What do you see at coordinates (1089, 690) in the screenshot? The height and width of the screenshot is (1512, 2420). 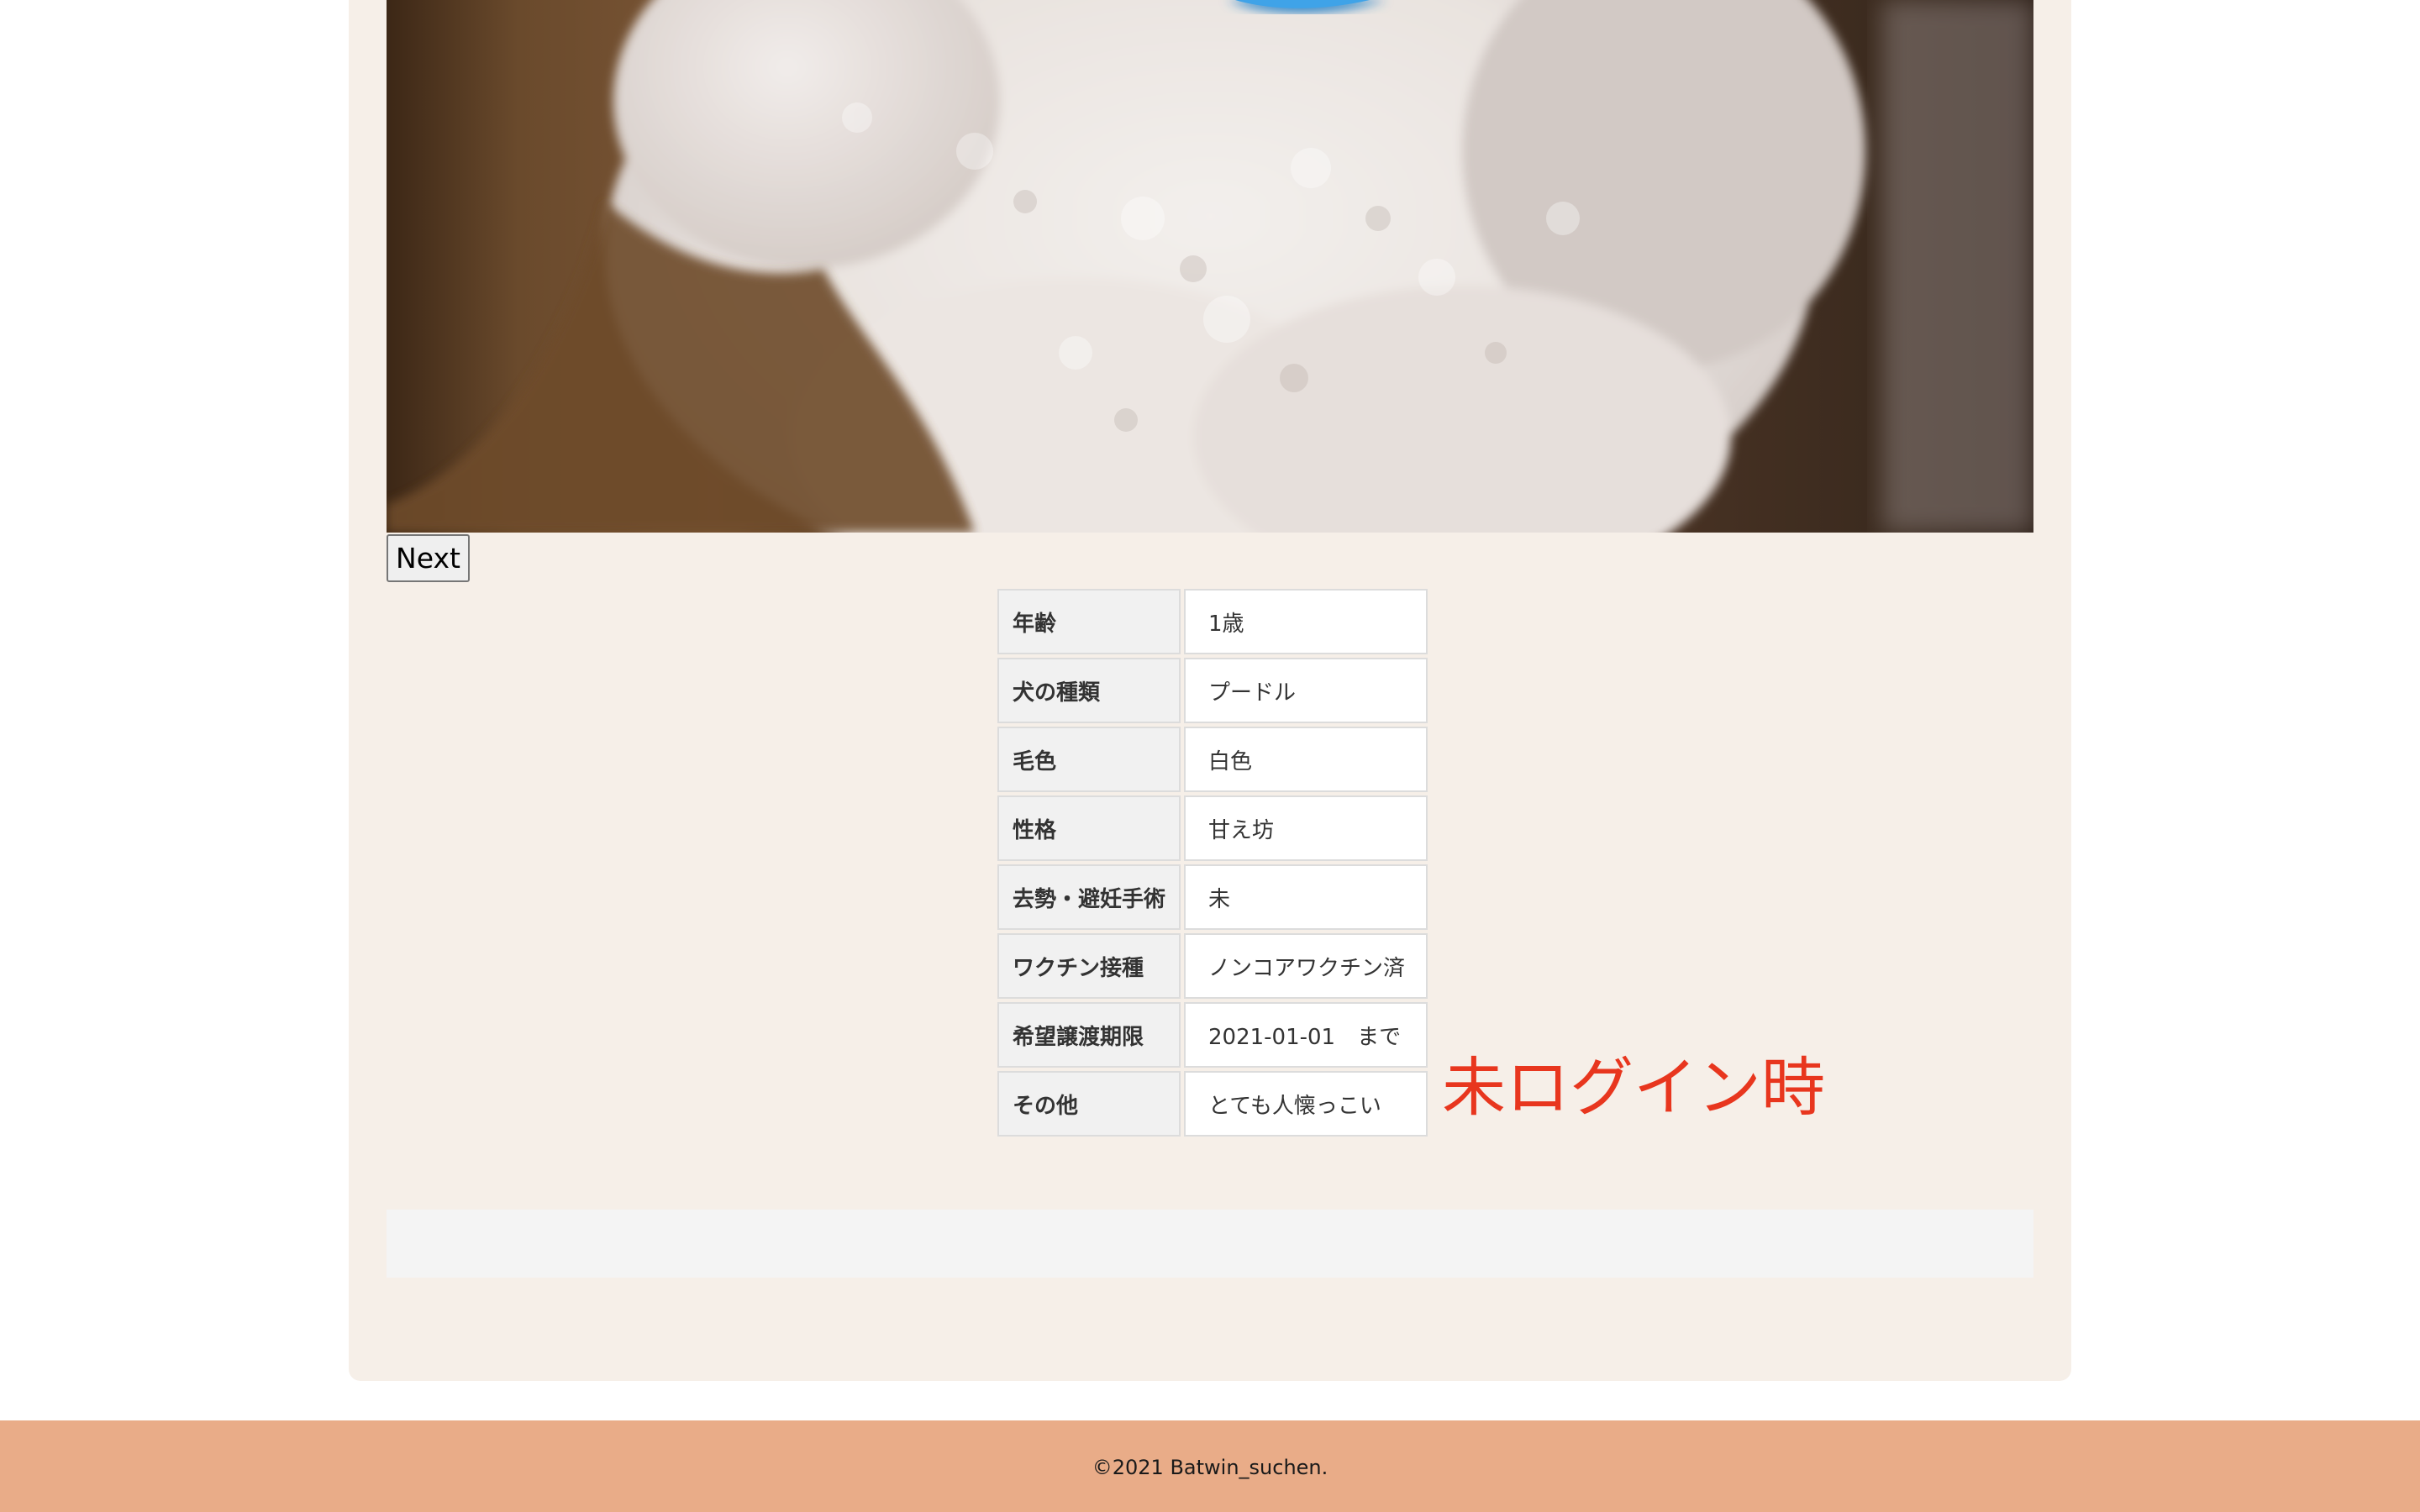 I see `detail-label: 犬の種類` at bounding box center [1089, 690].